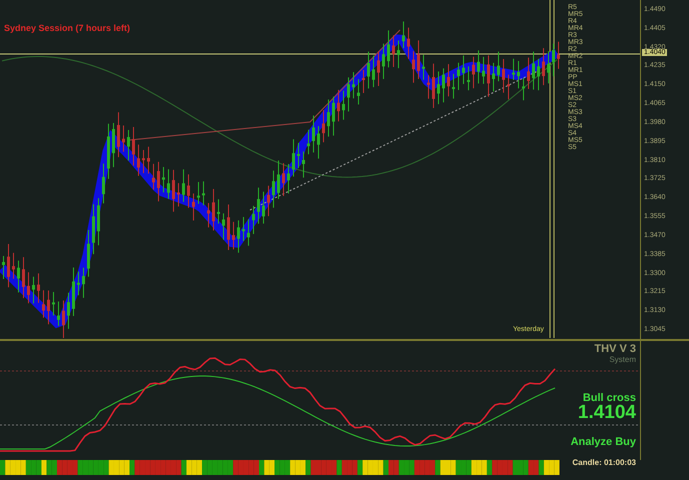 The height and width of the screenshot is (480, 689). Describe the element at coordinates (67, 28) in the screenshot. I see `session-label: Sydney Session (7 hours left)` at that location.